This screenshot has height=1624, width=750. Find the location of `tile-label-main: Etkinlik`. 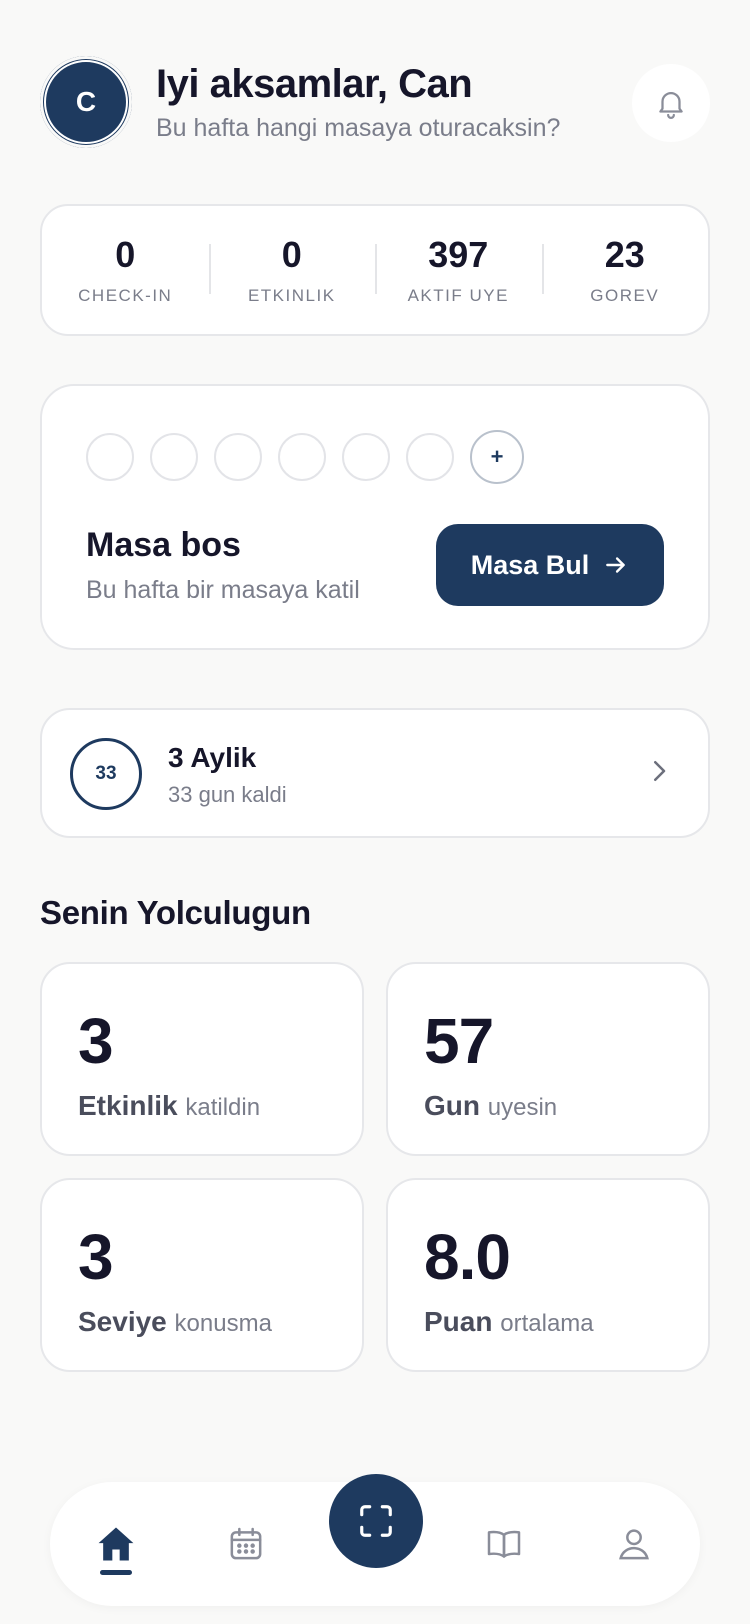

tile-label-main: Etkinlik is located at coordinates (128, 1105).